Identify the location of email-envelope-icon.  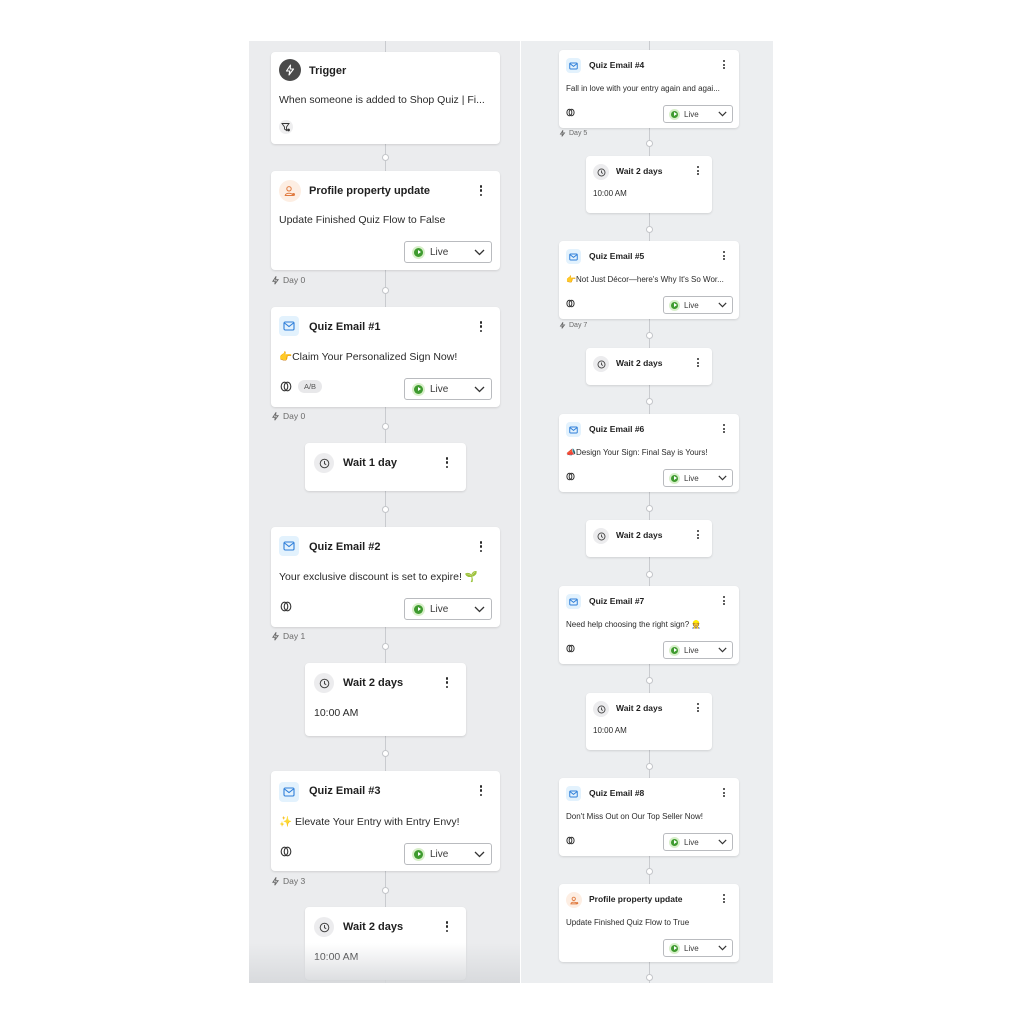
(573, 429).